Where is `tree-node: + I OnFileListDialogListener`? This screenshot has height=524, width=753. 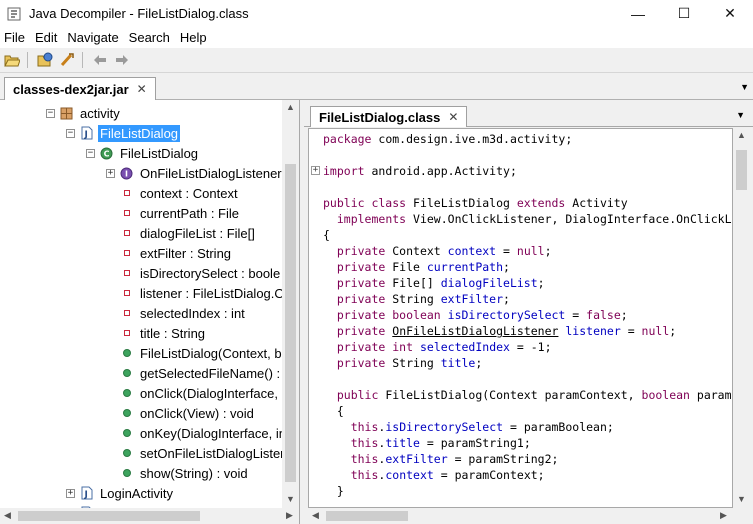
tree-node: + I OnFileListDialogListener is located at coordinates (195, 173).